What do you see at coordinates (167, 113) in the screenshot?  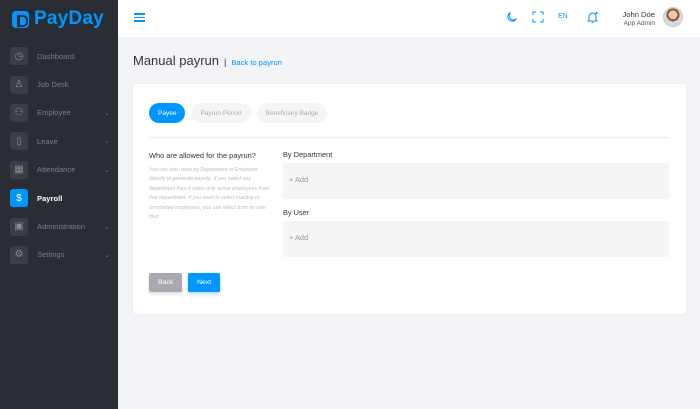 I see `tab-payee: Payee` at bounding box center [167, 113].